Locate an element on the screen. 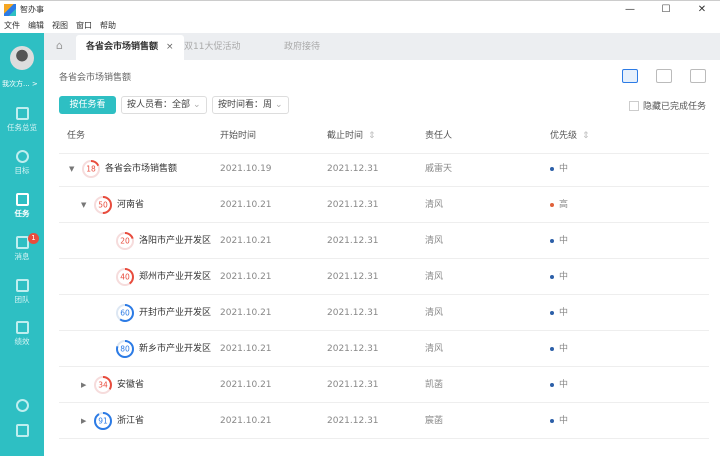 The image size is (720, 456). table-row: 80 新乡市产业开发区 2021.10.21 2021.12.31 清风 中 is located at coordinates (384, 349).